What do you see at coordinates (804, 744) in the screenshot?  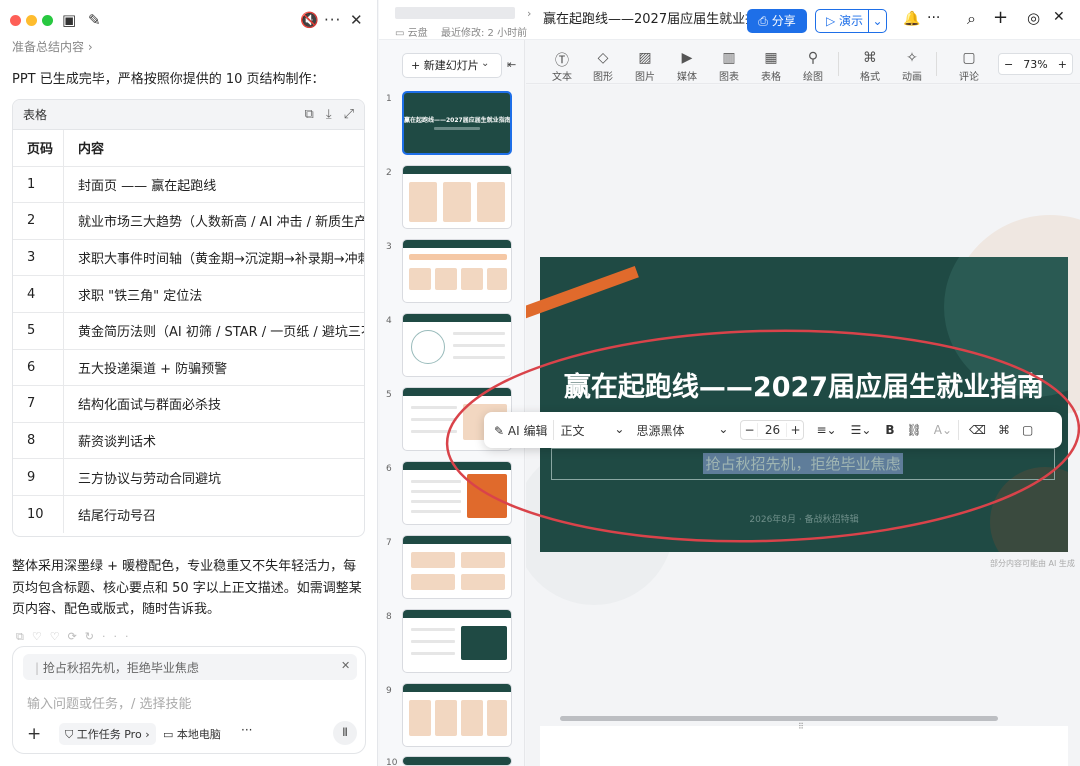 I see `notes-area: ⠿` at bounding box center [804, 744].